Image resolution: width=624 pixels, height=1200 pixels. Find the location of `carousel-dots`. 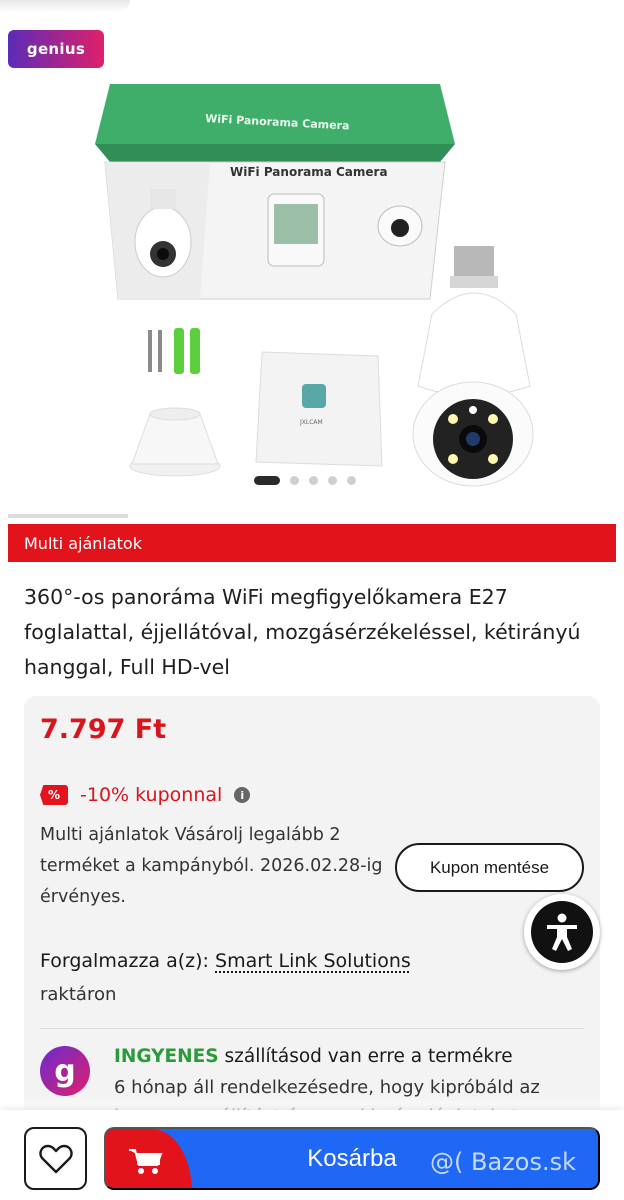

carousel-dots is located at coordinates (305, 480).